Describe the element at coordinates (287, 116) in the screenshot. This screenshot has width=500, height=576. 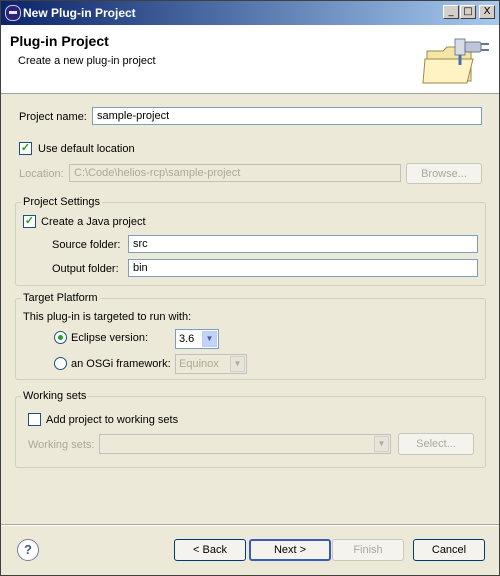
I see `project-name-input: sample-project` at that location.